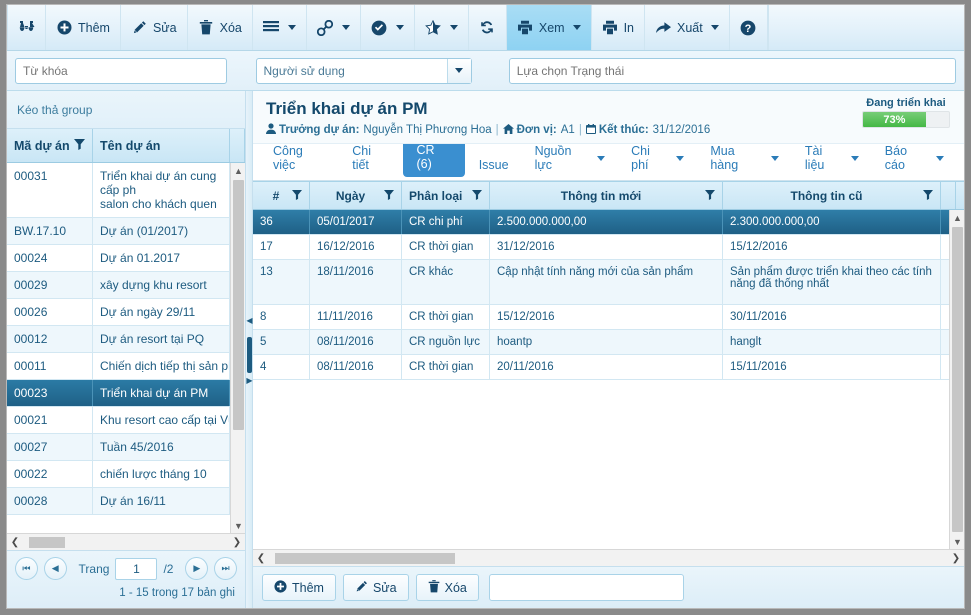 The width and height of the screenshot is (971, 615). Describe the element at coordinates (832, 342) in the screenshot. I see `cr-old-info-cell: hanglt` at that location.